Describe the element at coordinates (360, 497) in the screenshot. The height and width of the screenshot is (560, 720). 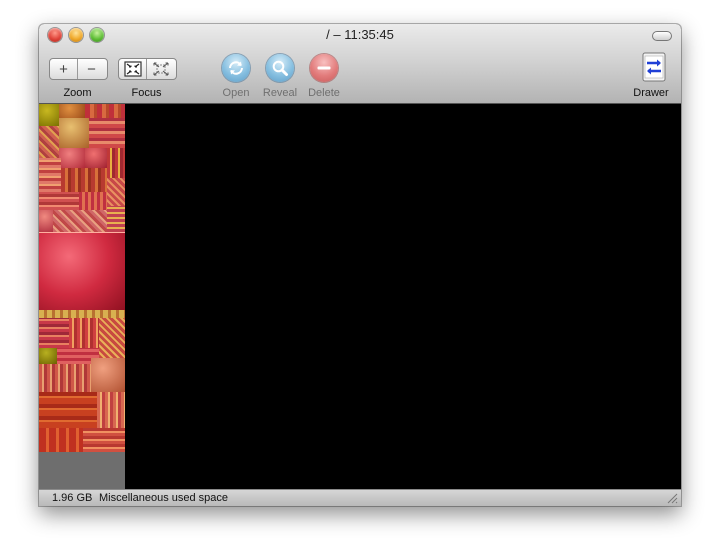
I see `status-bar: 1.96 GB Miscellaneous used space` at that location.